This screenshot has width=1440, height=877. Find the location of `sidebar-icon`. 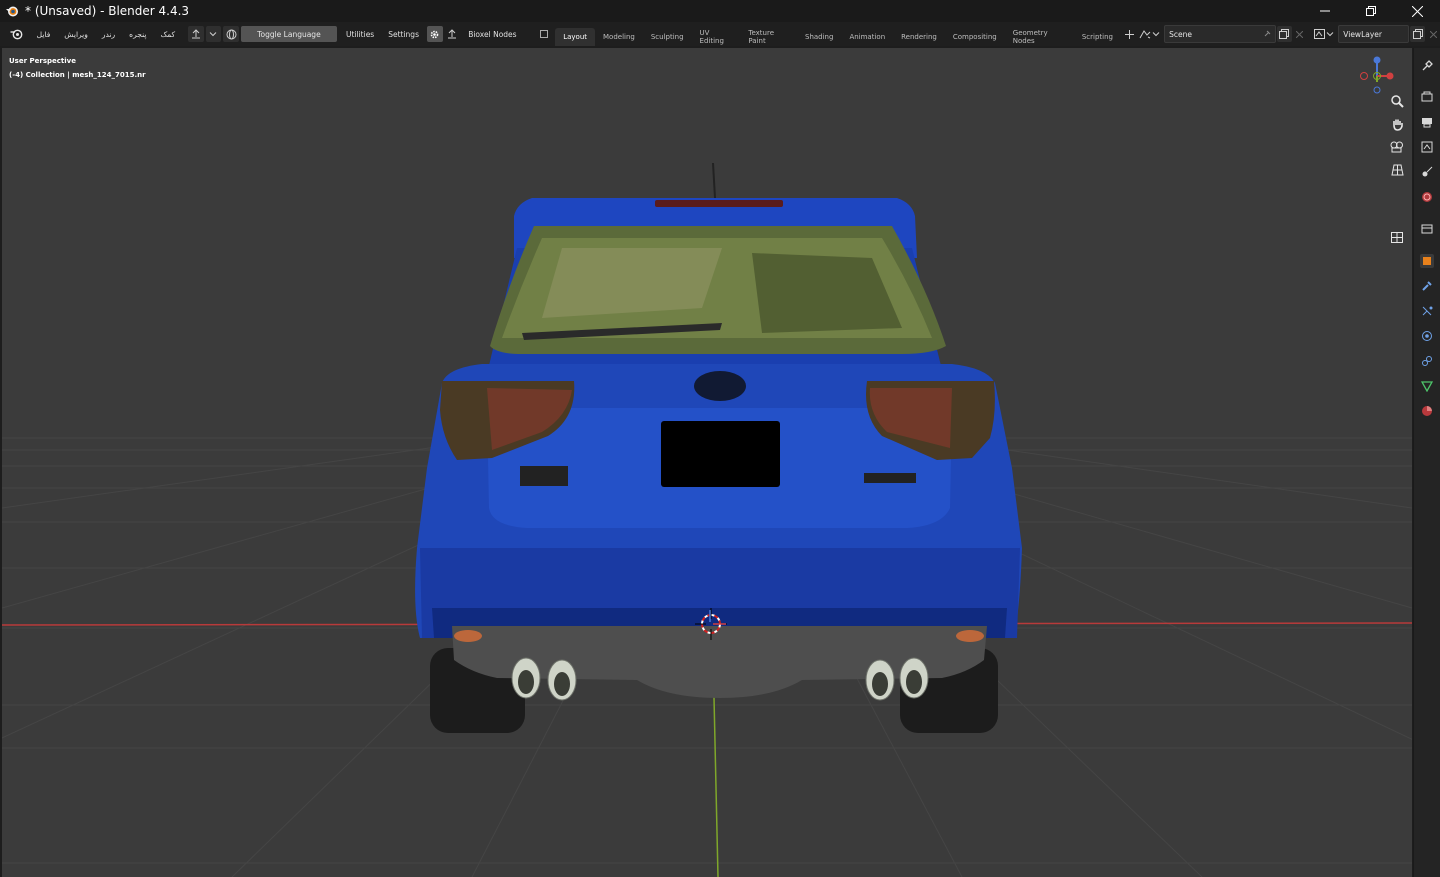

sidebar-icon is located at coordinates (1397, 237).